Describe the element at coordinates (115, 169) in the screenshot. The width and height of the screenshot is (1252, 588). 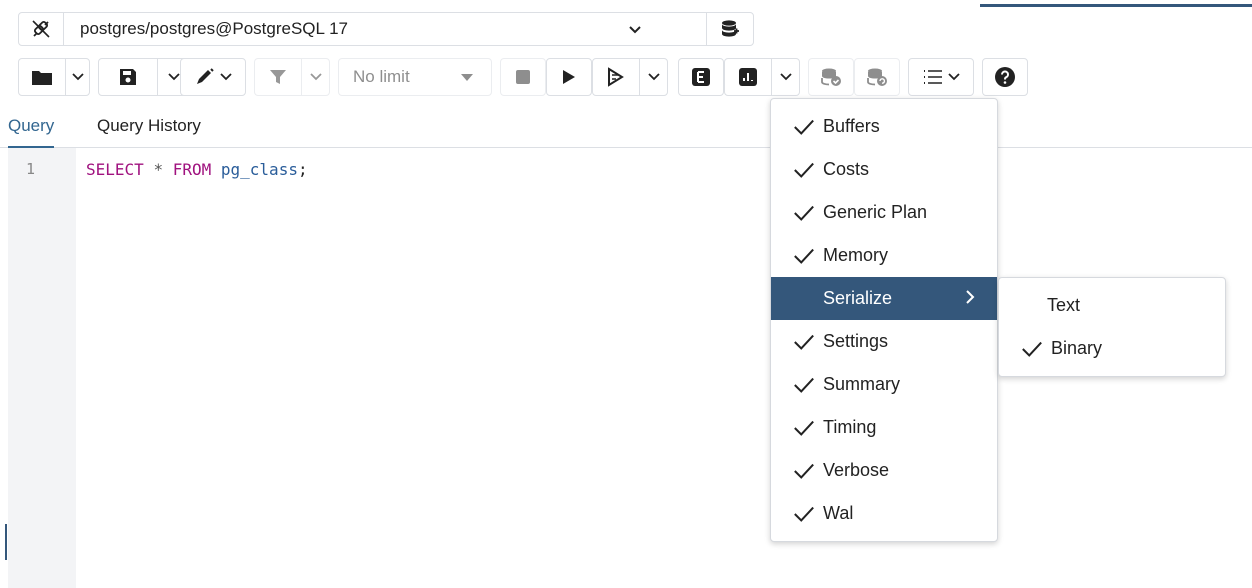
I see `keyword-select: SELECT` at that location.